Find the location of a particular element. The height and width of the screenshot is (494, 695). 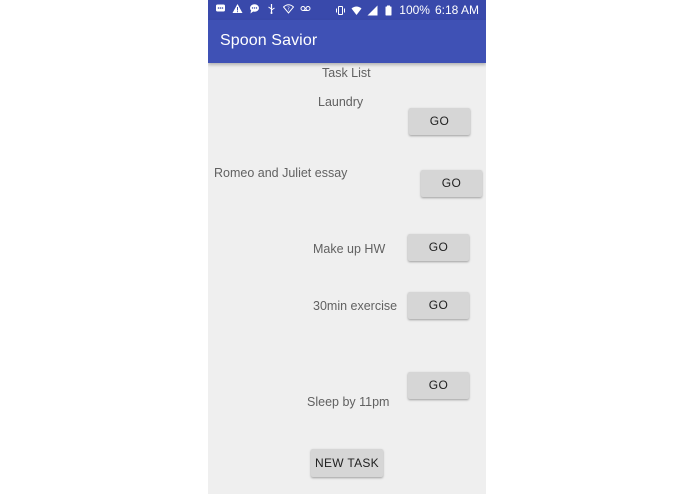

usb-icon is located at coordinates (271, 8).